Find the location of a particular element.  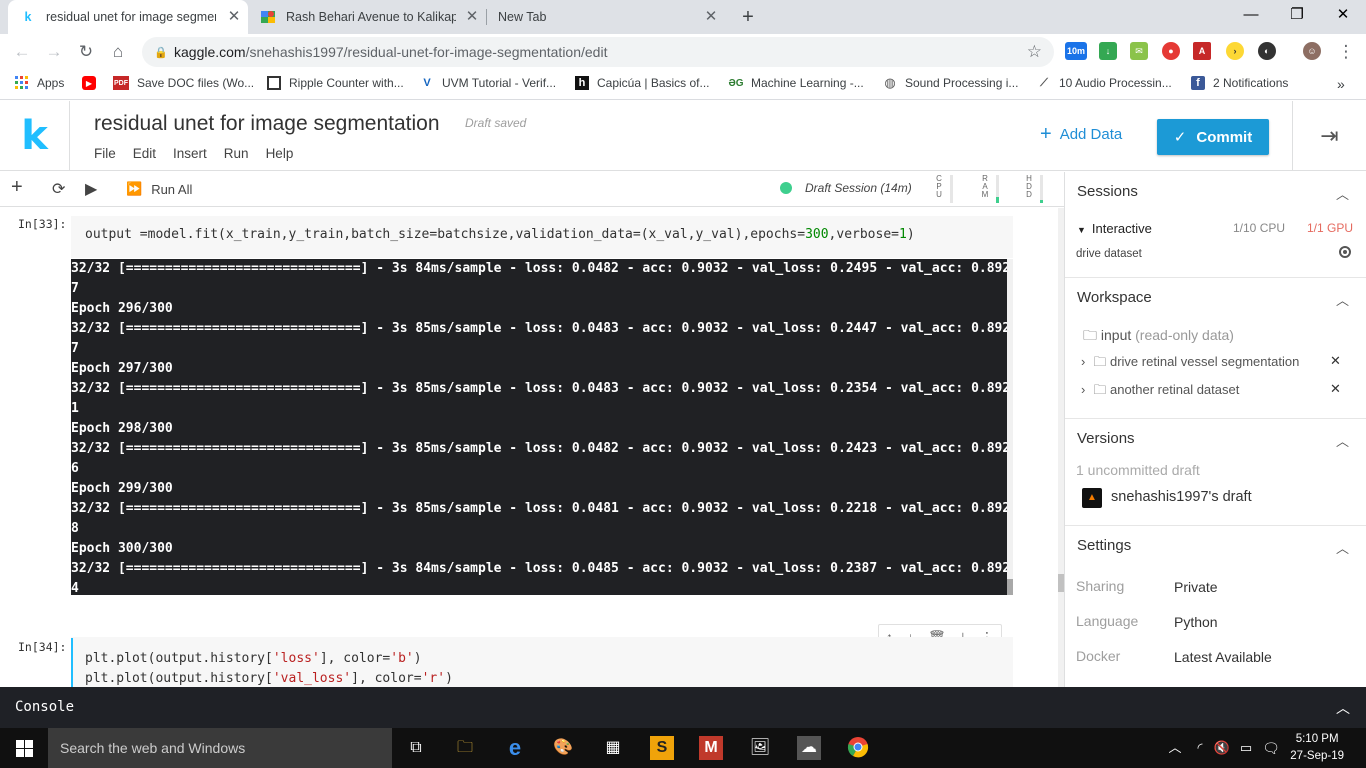

folder-icon: 🗀 is located at coordinates (1100, 389).